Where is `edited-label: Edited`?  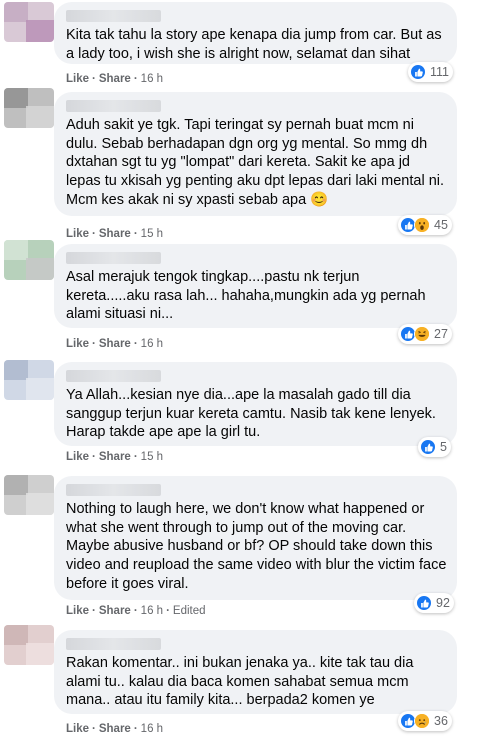
edited-label: Edited is located at coordinates (189, 611).